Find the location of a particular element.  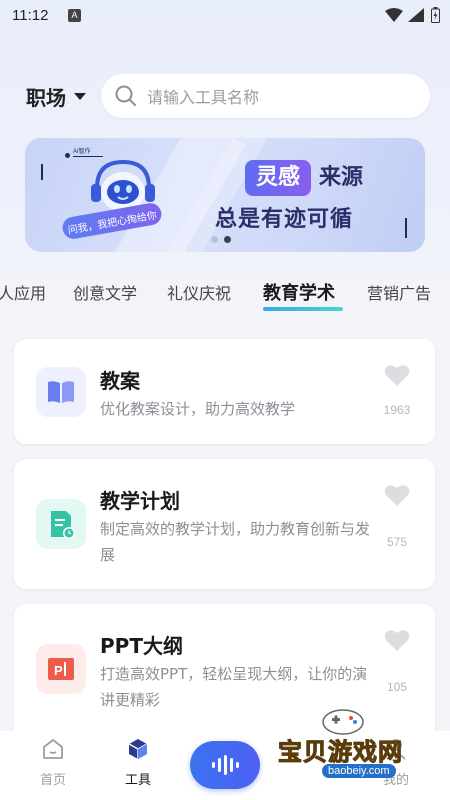

voice-input-button is located at coordinates (225, 765).